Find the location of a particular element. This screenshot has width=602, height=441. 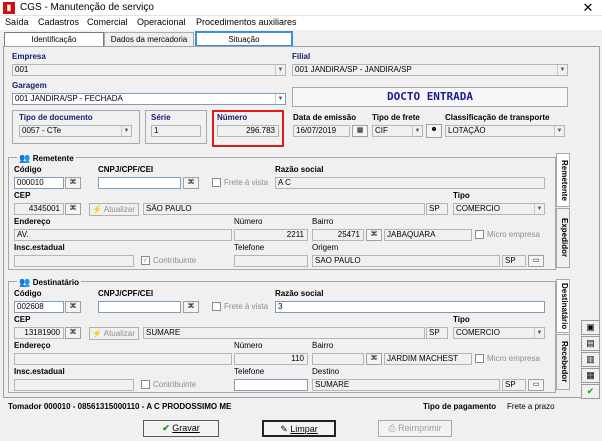

dest-cidade-field: SUMARE is located at coordinates (284, 333).